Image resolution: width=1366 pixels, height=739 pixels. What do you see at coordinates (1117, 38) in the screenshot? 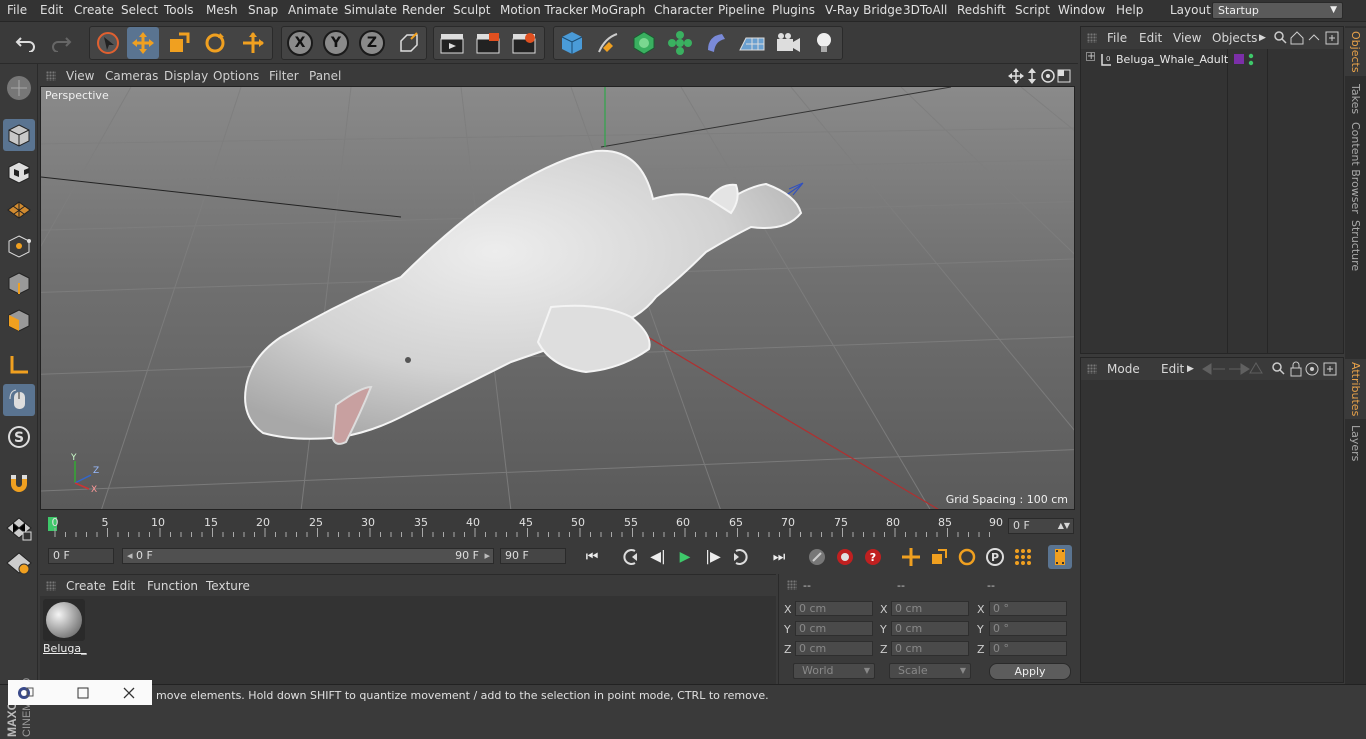
I see `objects-menu-file: File` at bounding box center [1117, 38].